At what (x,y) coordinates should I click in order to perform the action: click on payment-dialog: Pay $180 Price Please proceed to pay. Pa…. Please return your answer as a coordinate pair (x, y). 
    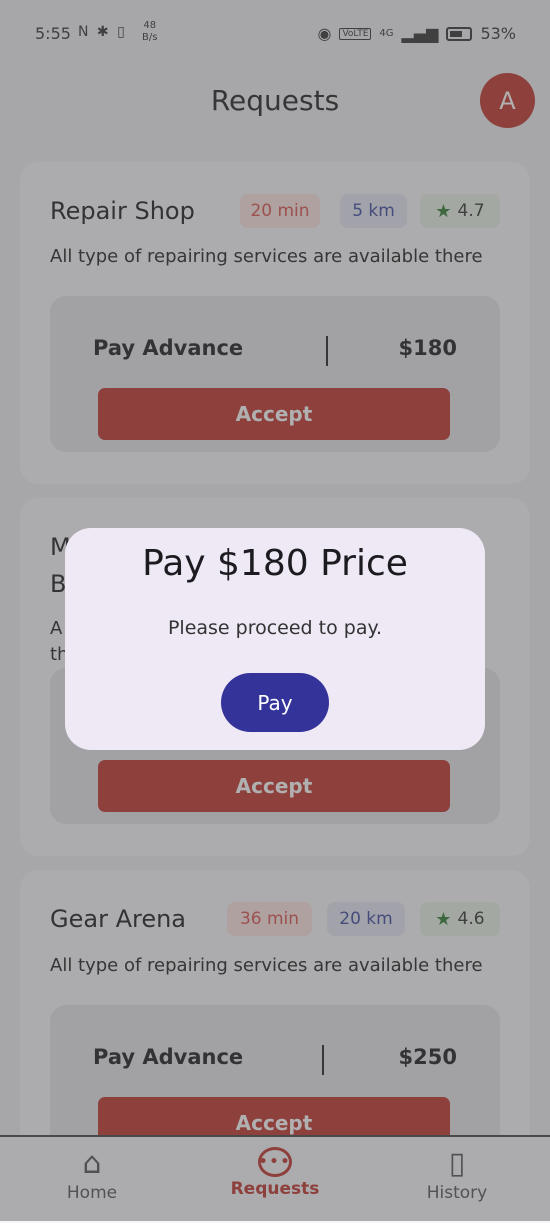
    Looking at the image, I should click on (275, 639).